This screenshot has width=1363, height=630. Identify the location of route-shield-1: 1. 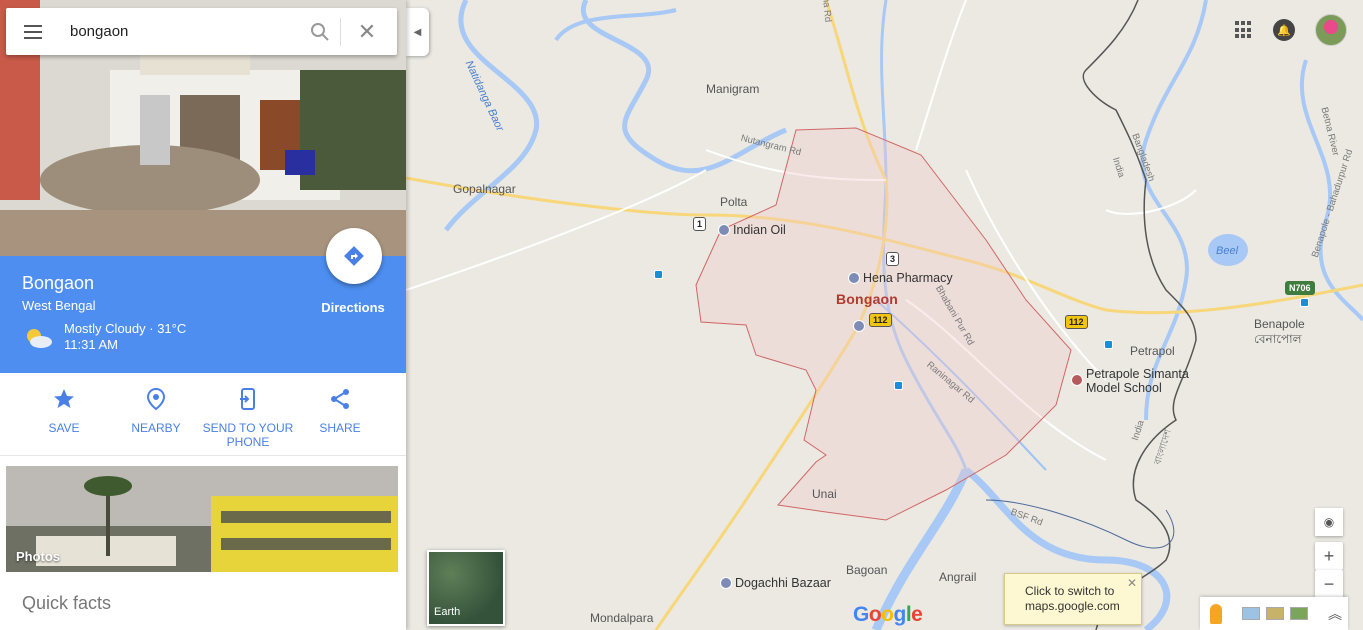
(700, 224).